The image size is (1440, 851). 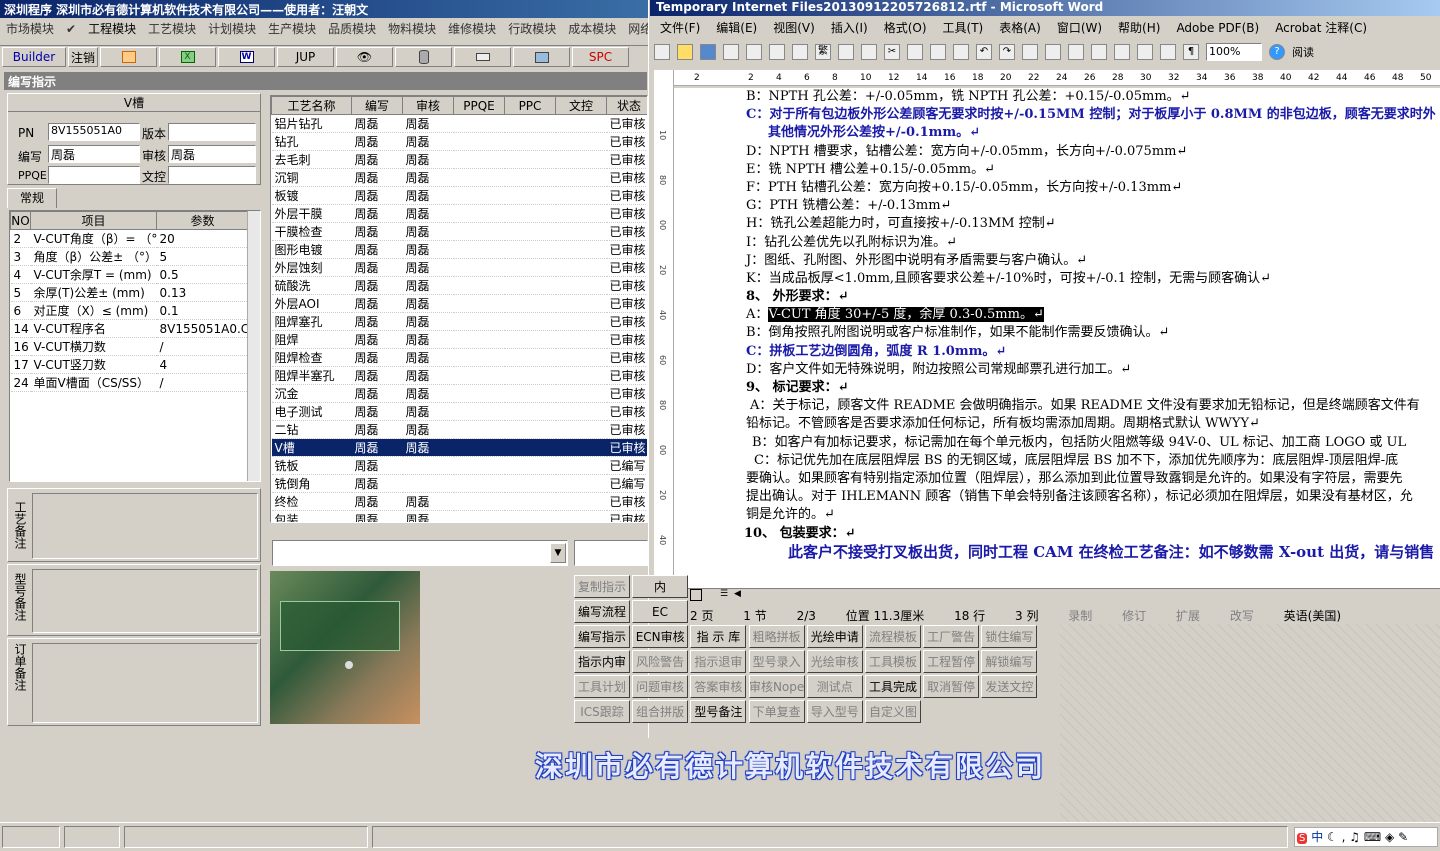 What do you see at coordinates (1009, 661) in the screenshot?
I see `action-button: 解锁编写` at bounding box center [1009, 661].